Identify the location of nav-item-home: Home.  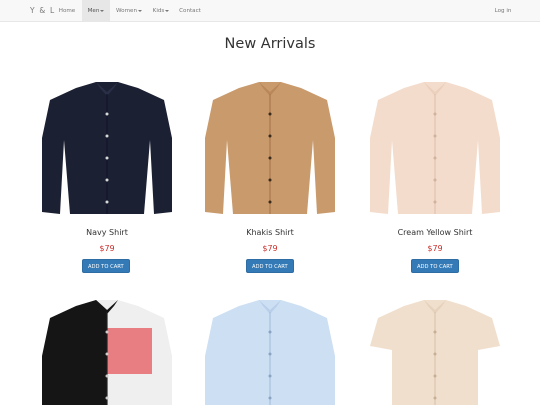
(67, 11).